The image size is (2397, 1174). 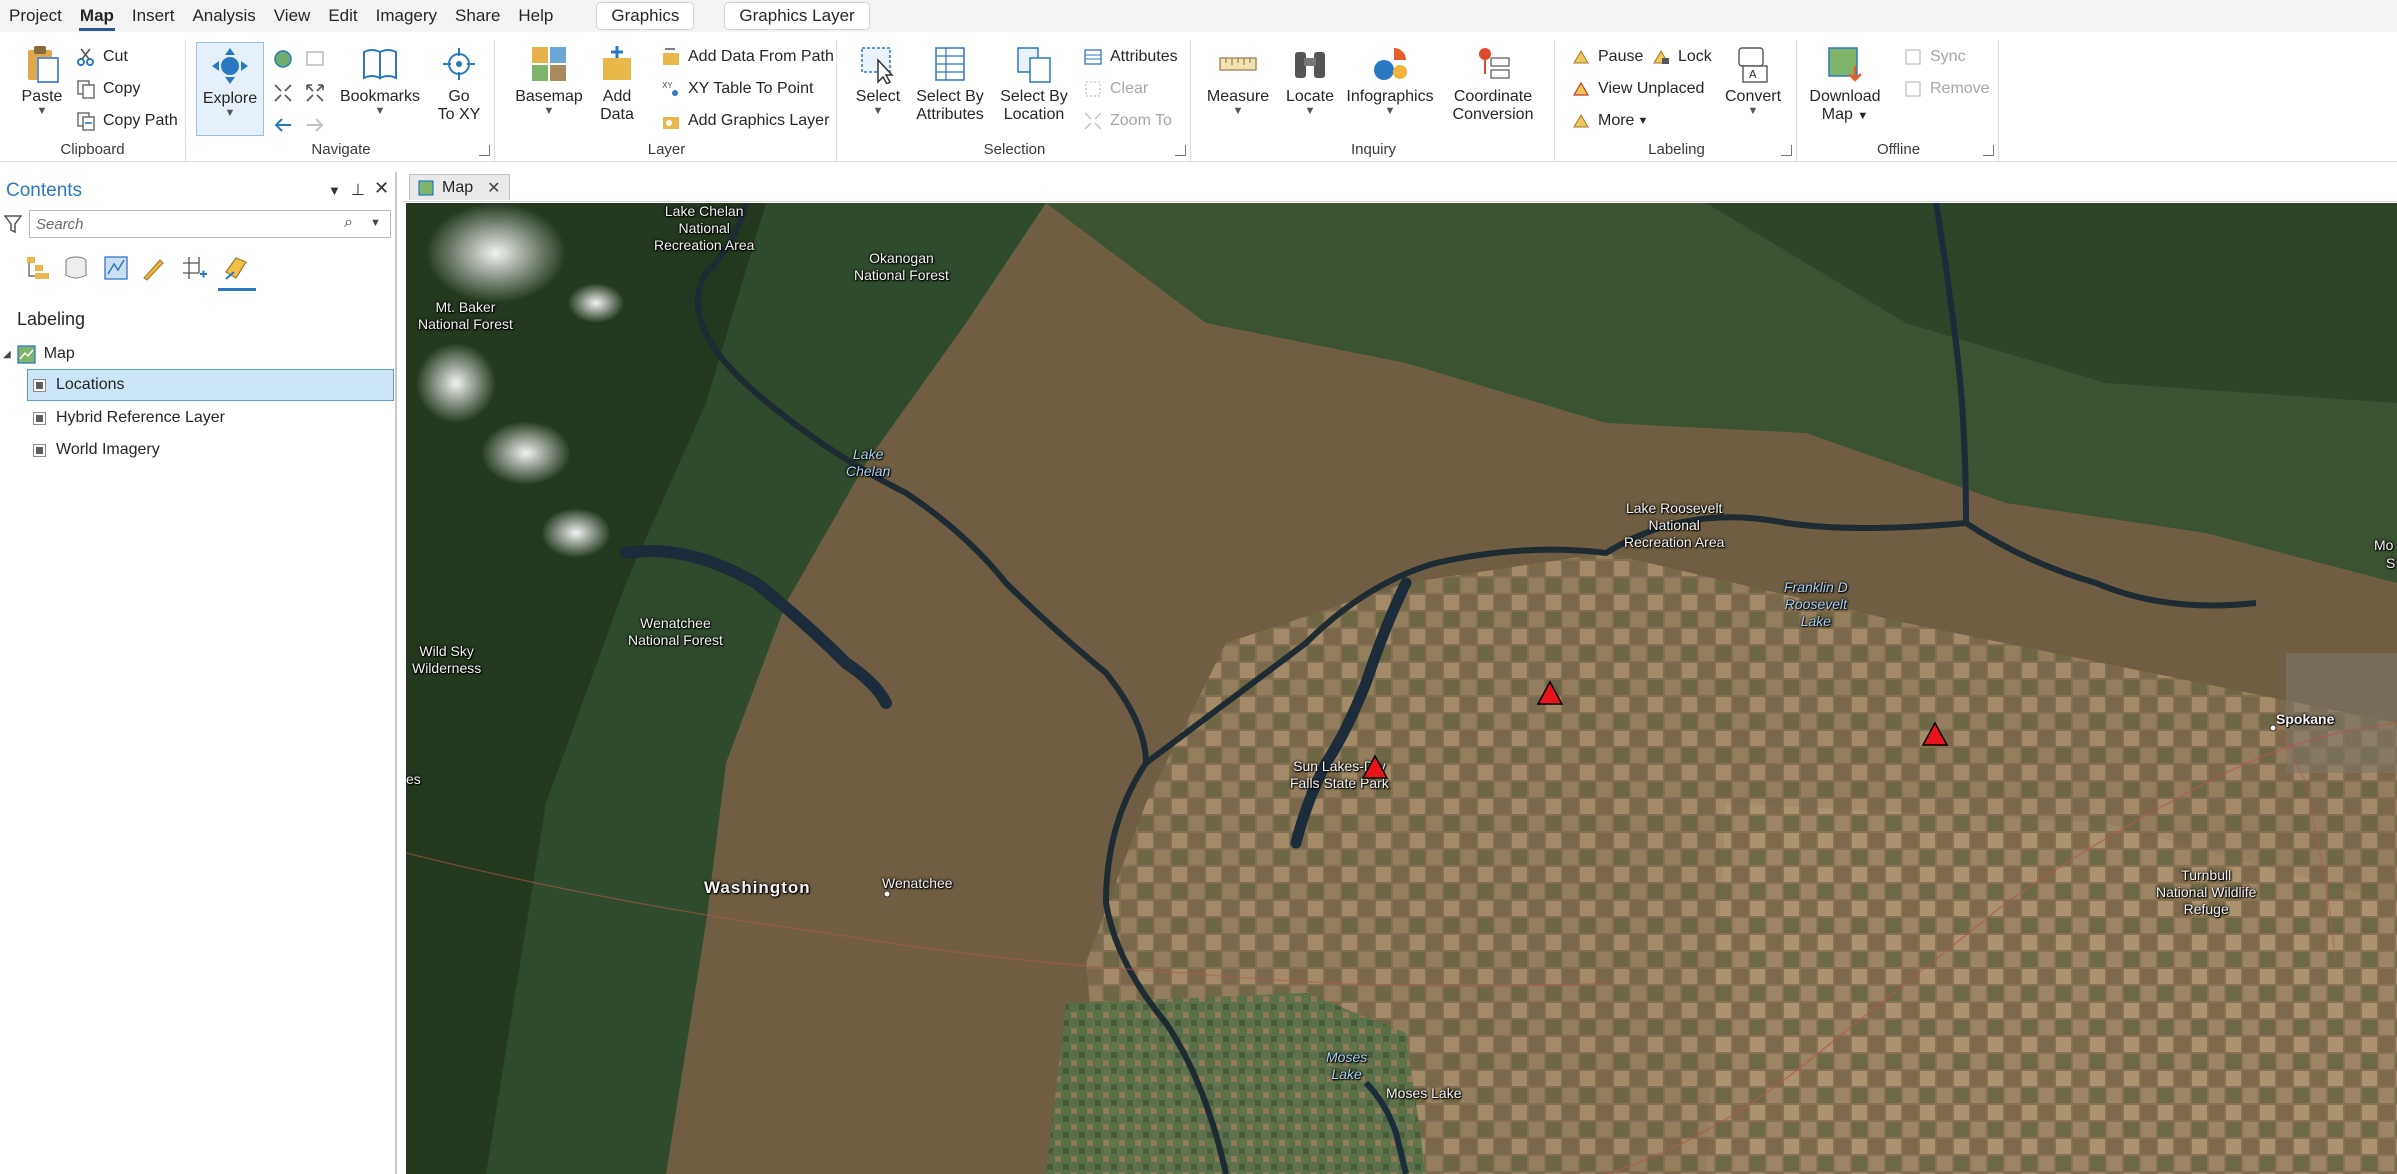 I want to click on tab-map: Map ✕, so click(x=459, y=187).